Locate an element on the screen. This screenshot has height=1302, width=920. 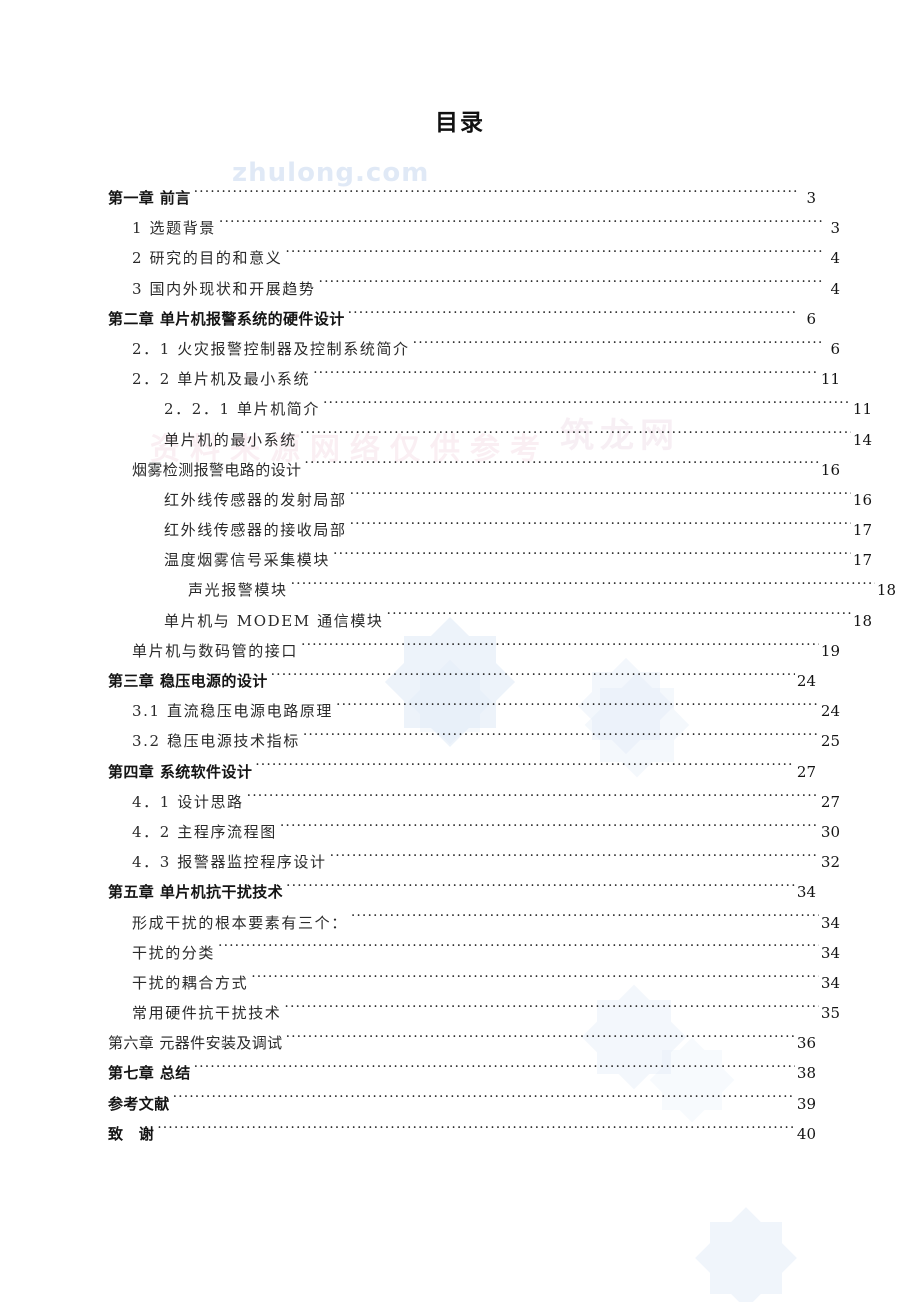
toc-entry-label: 2．2 单片机及最小系统 is located at coordinates (221, 379).